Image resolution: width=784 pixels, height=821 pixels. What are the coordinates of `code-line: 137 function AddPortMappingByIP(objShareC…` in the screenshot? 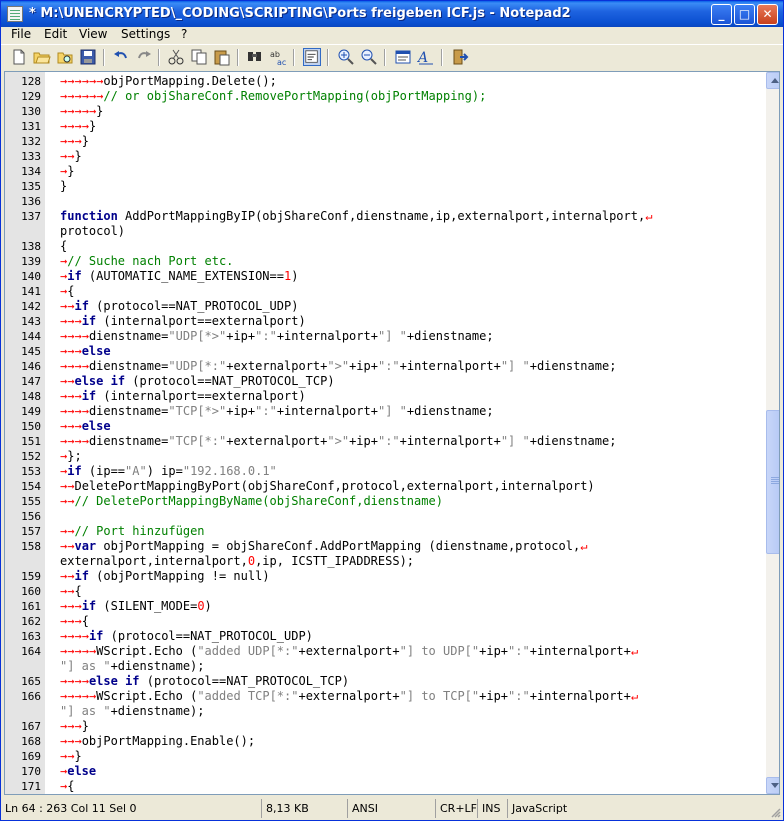 It's located at (384, 216).